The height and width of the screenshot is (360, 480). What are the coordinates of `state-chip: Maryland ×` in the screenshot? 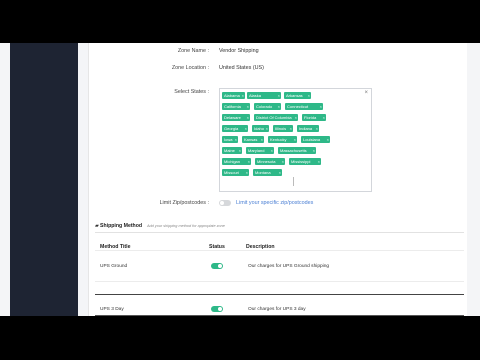 It's located at (260, 150).